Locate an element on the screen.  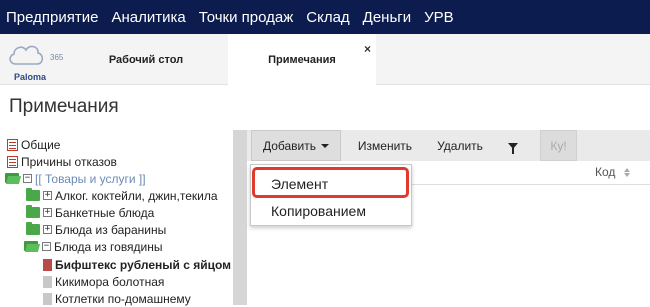
tab-label: Рабочий стол is located at coordinates (146, 59).